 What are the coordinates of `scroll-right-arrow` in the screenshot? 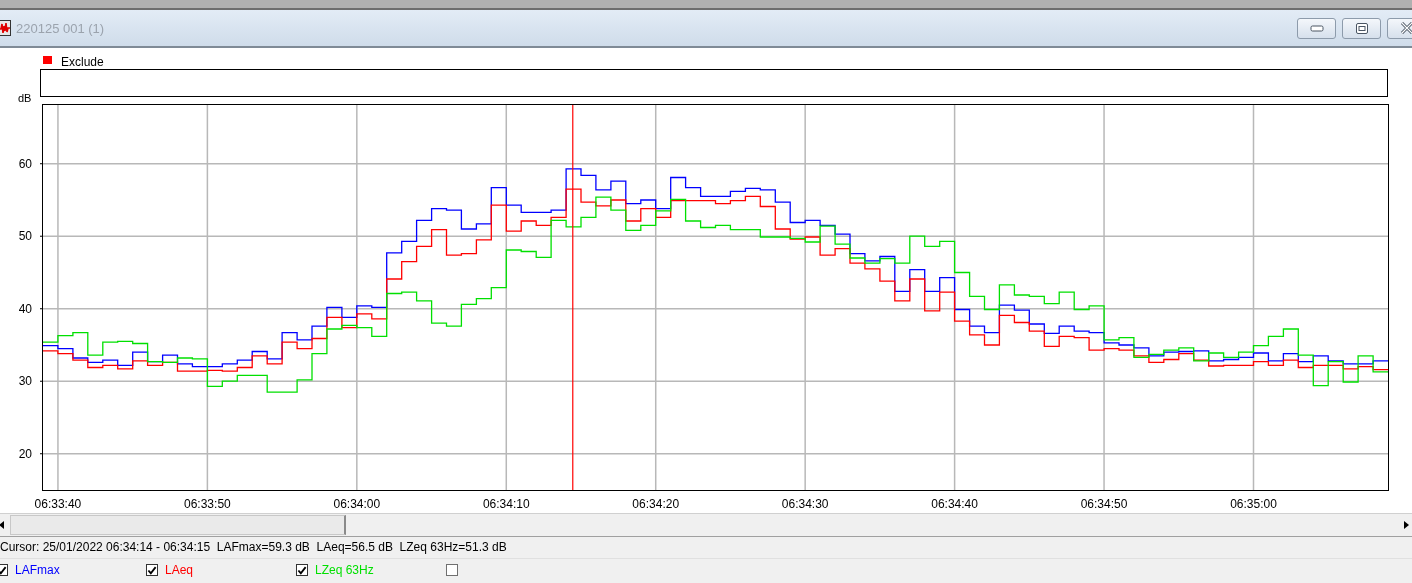 It's located at (1406, 525).